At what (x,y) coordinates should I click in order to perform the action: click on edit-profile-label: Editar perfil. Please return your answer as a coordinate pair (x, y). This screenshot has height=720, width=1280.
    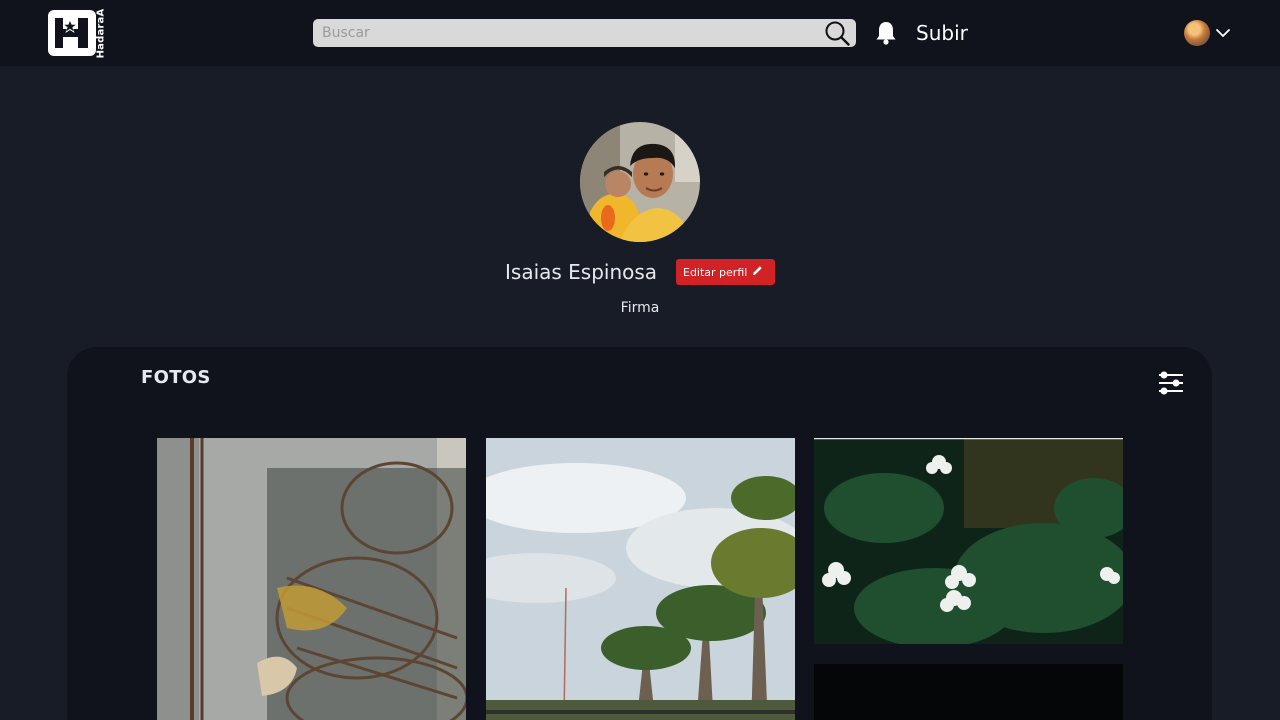
    Looking at the image, I should click on (715, 272).